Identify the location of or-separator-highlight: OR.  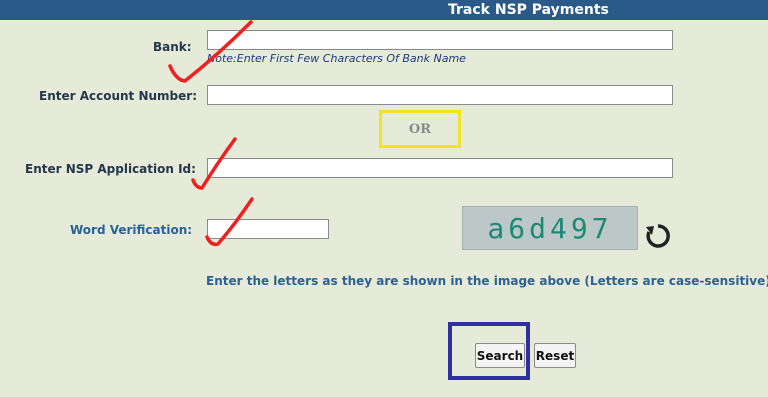
(420, 129).